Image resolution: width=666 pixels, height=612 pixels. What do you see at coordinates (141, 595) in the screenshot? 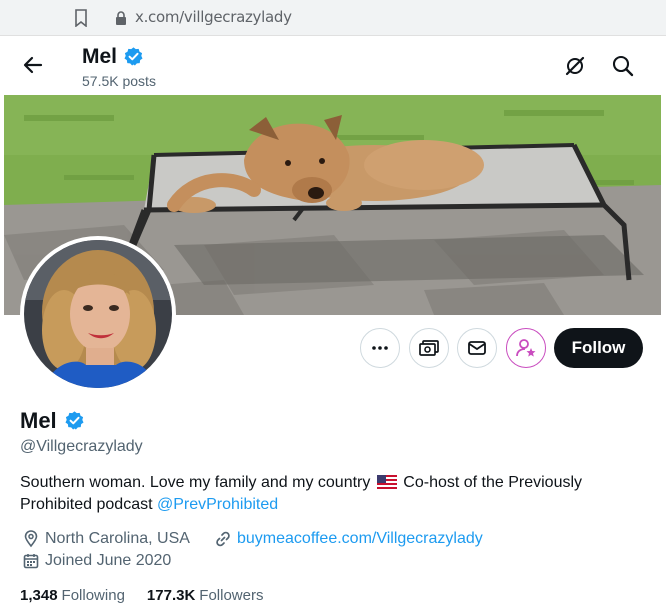
I see `follow-stats: 1,348 Following 177.3K Followers` at bounding box center [141, 595].